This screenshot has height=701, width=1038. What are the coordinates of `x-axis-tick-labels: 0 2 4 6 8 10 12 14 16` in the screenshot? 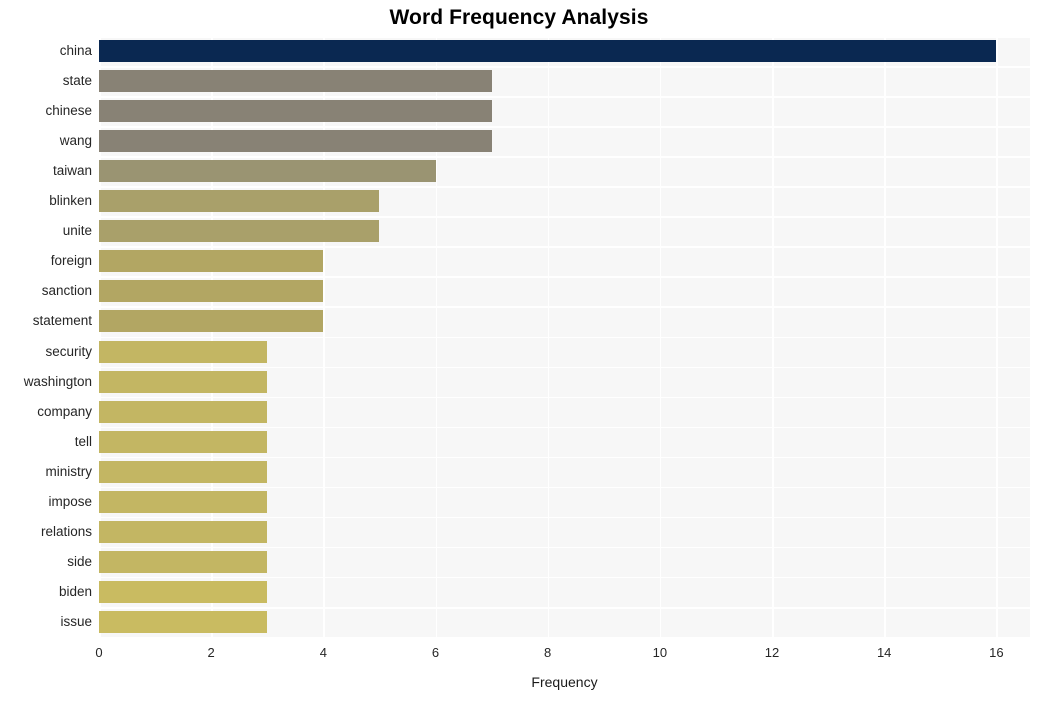 It's located at (562, 654).